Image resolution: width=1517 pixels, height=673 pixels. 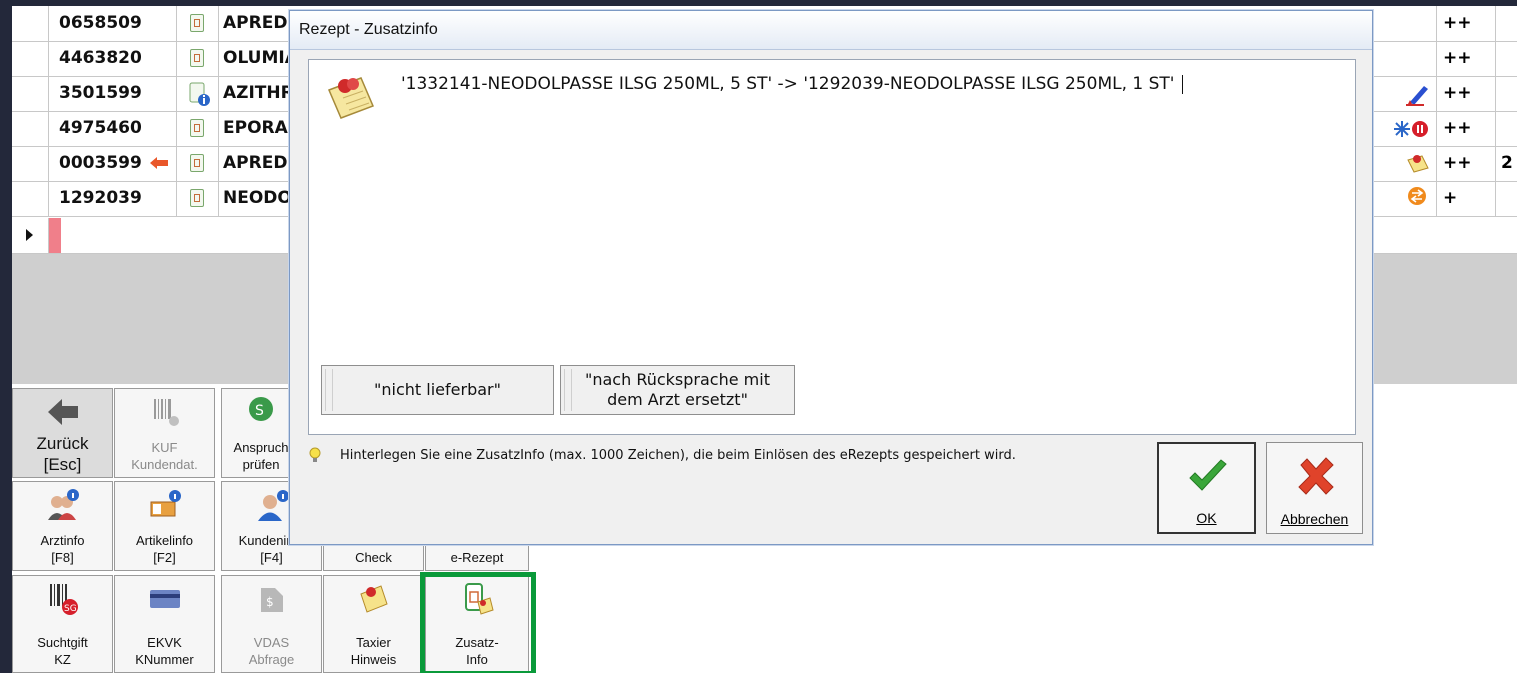 What do you see at coordinates (315, 454) in the screenshot?
I see `lightbulb-icon` at bounding box center [315, 454].